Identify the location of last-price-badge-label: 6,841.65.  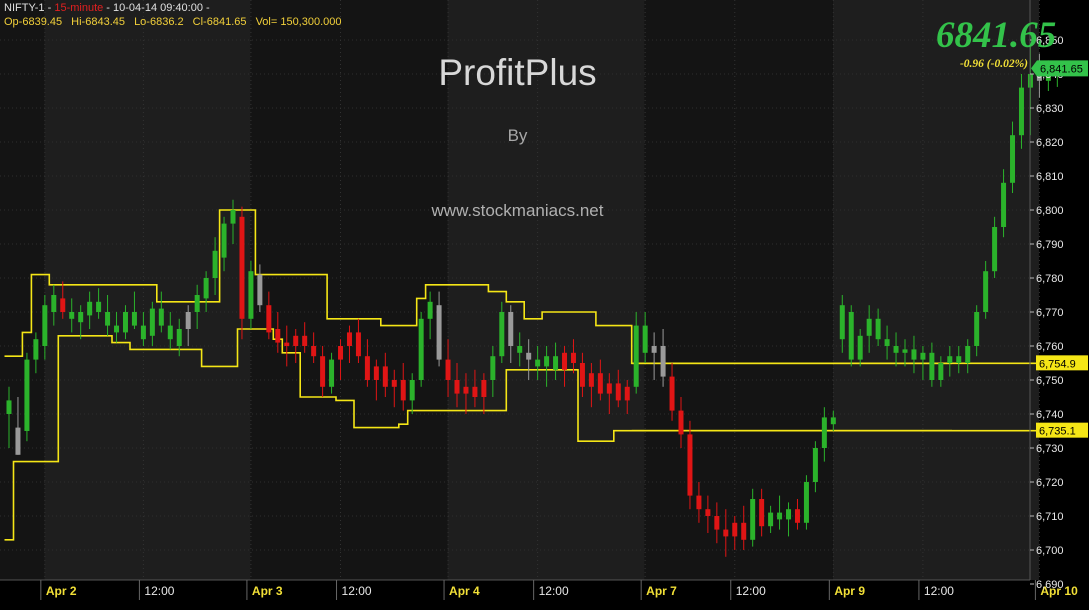
(1061, 69).